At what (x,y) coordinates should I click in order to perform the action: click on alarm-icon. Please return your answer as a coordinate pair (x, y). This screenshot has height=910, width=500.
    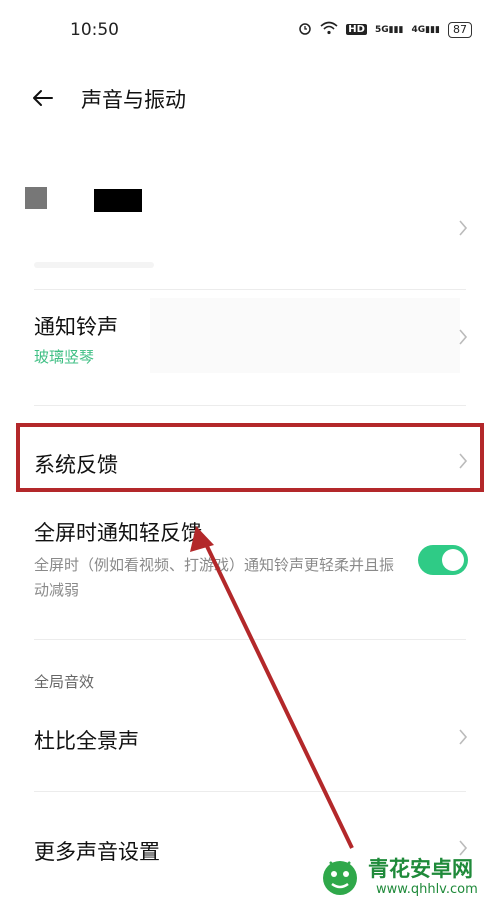
    Looking at the image, I should click on (305, 29).